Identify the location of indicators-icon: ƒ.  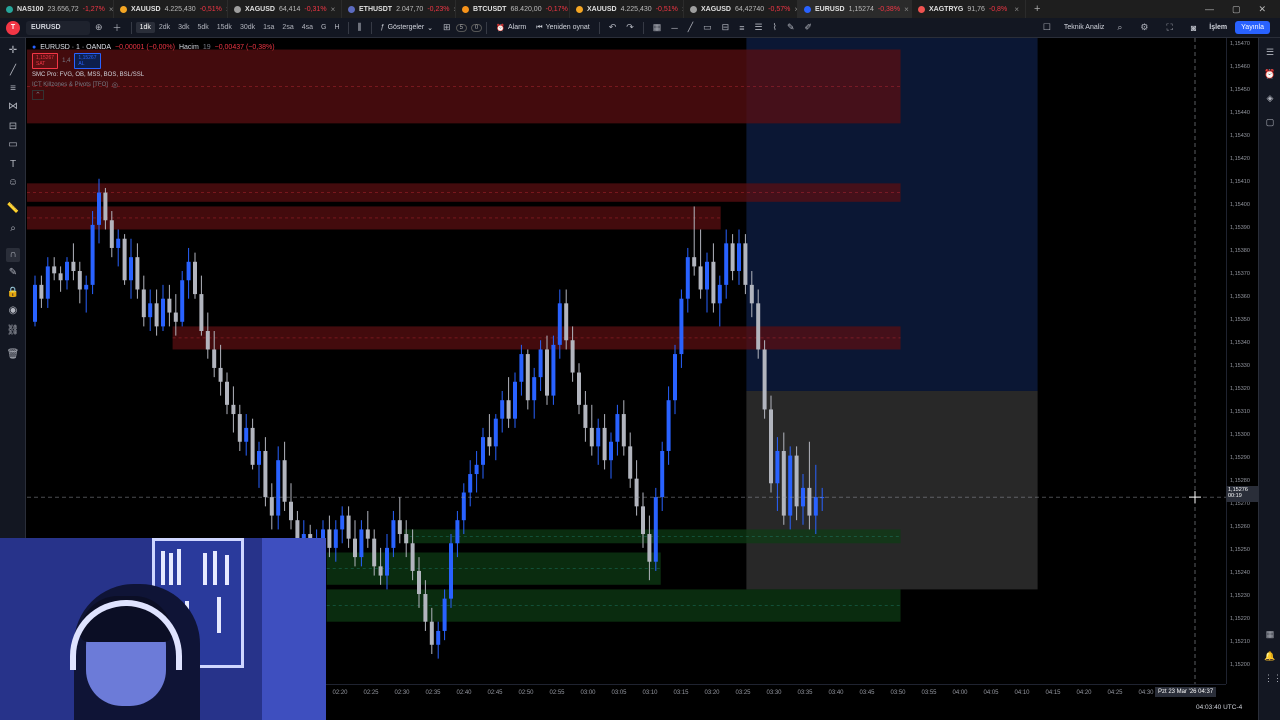
(382, 27).